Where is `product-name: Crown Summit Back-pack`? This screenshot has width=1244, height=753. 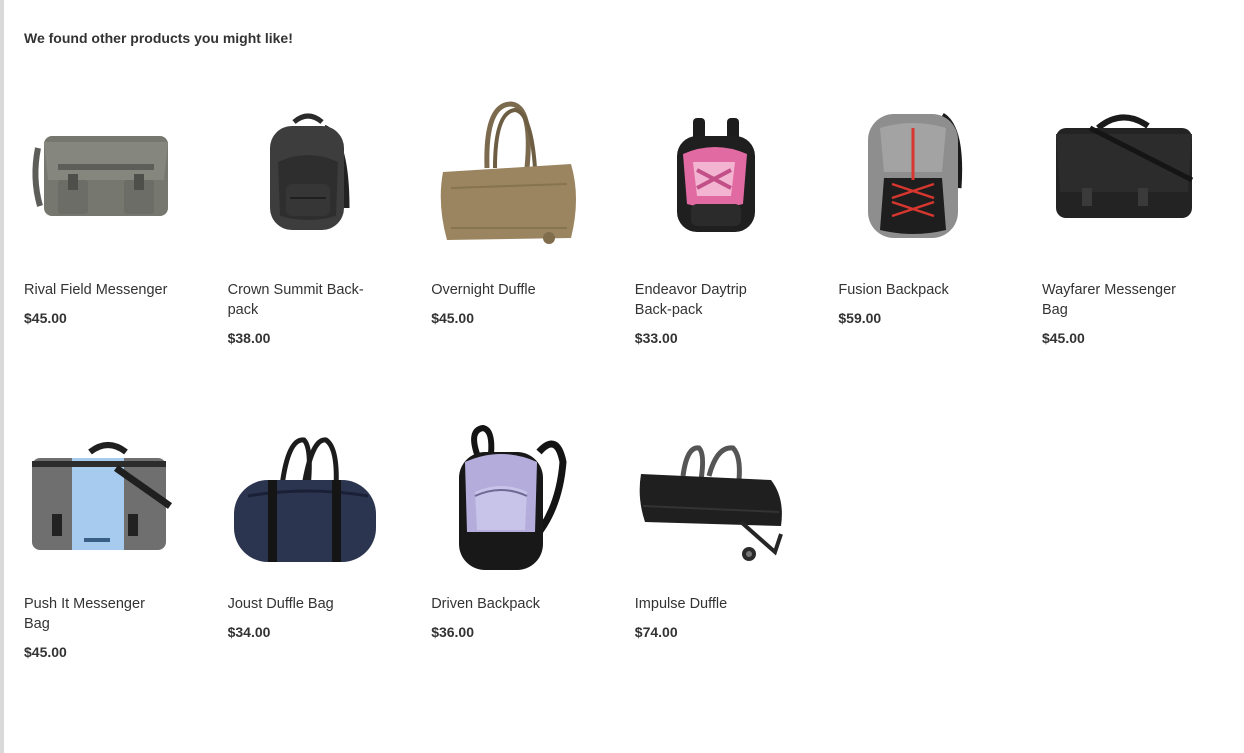
product-name: Crown Summit Back-pack is located at coordinates (303, 300).